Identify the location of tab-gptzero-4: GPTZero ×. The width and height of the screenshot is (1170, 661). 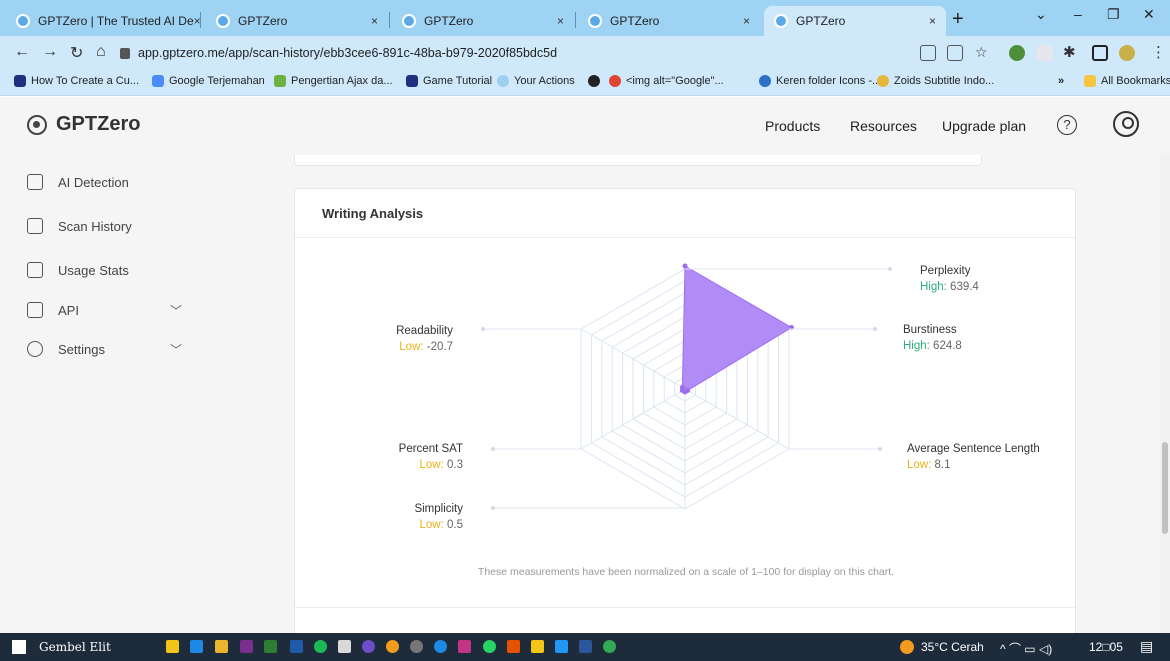
(669, 21).